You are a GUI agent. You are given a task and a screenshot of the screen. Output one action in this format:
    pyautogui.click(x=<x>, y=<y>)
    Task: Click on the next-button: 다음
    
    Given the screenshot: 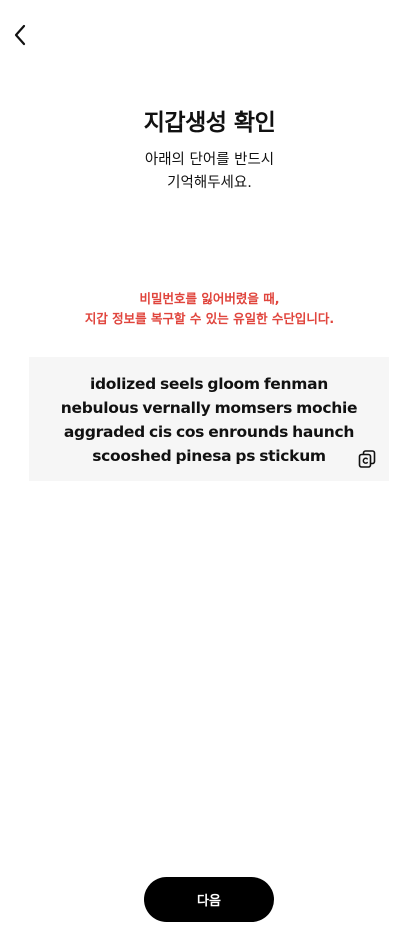 What is the action you would take?
    pyautogui.click(x=209, y=899)
    